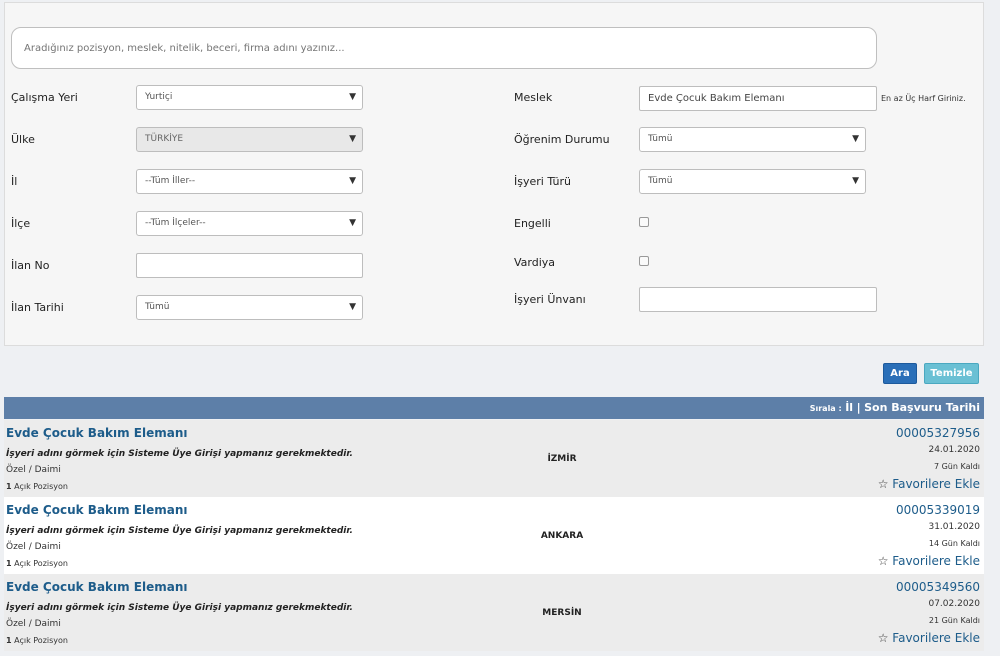  I want to click on temizle-button: Temizle, so click(951, 373).